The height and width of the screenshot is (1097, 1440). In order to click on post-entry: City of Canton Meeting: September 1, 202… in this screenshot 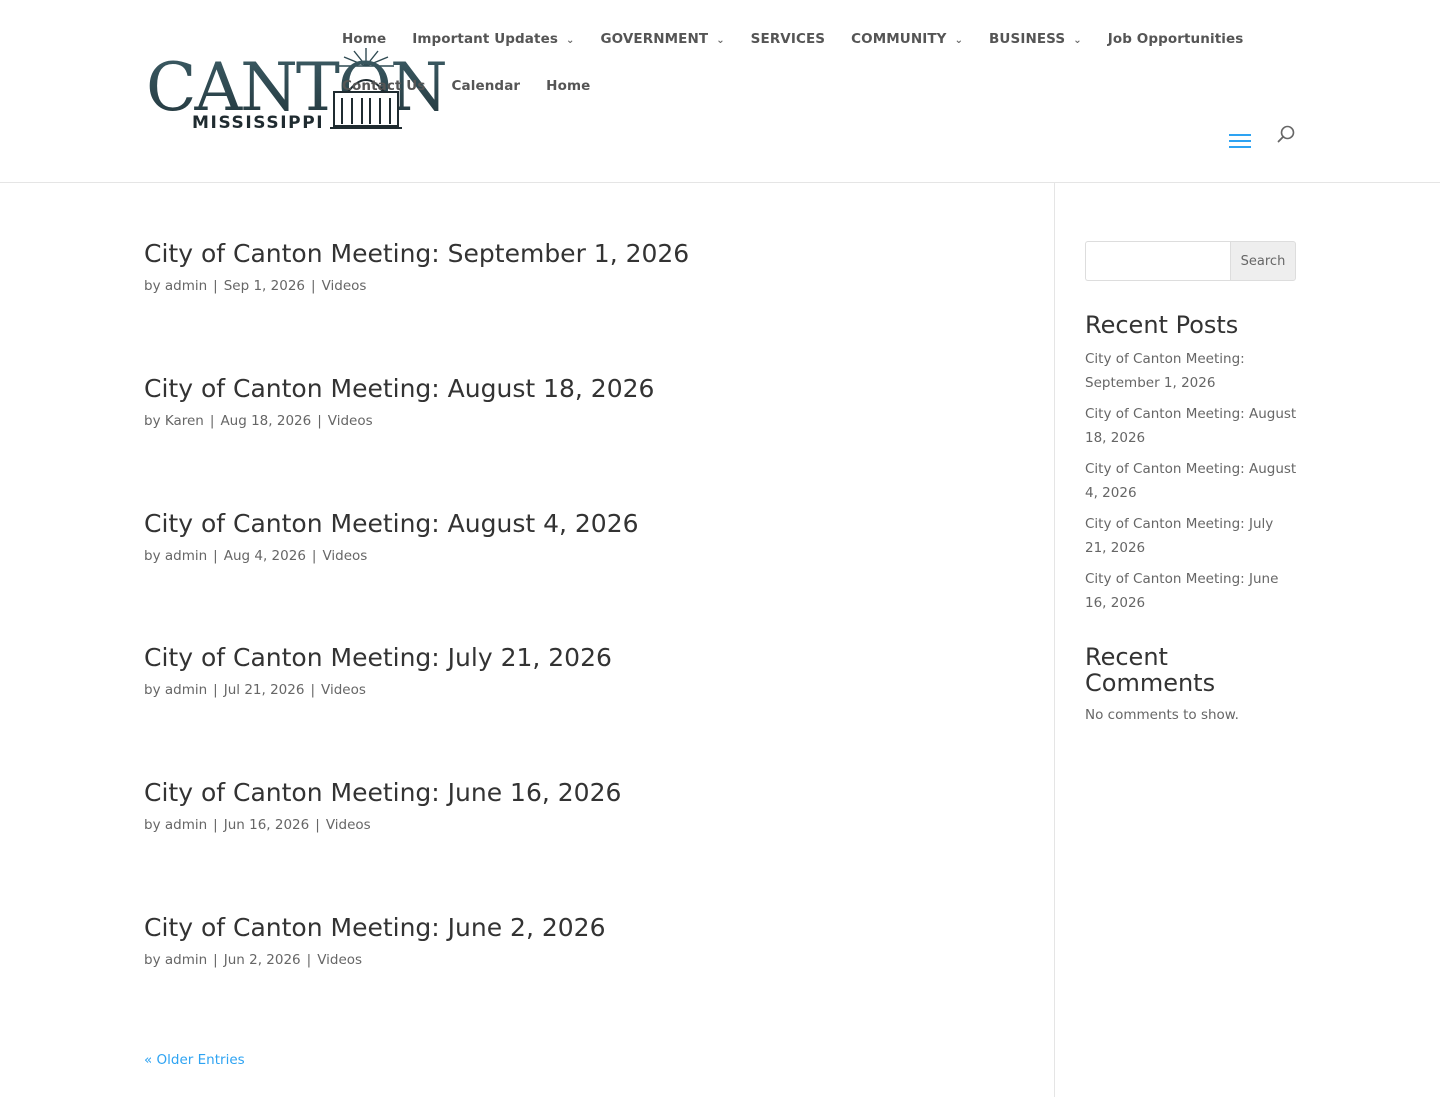, I will do `click(584, 266)`.